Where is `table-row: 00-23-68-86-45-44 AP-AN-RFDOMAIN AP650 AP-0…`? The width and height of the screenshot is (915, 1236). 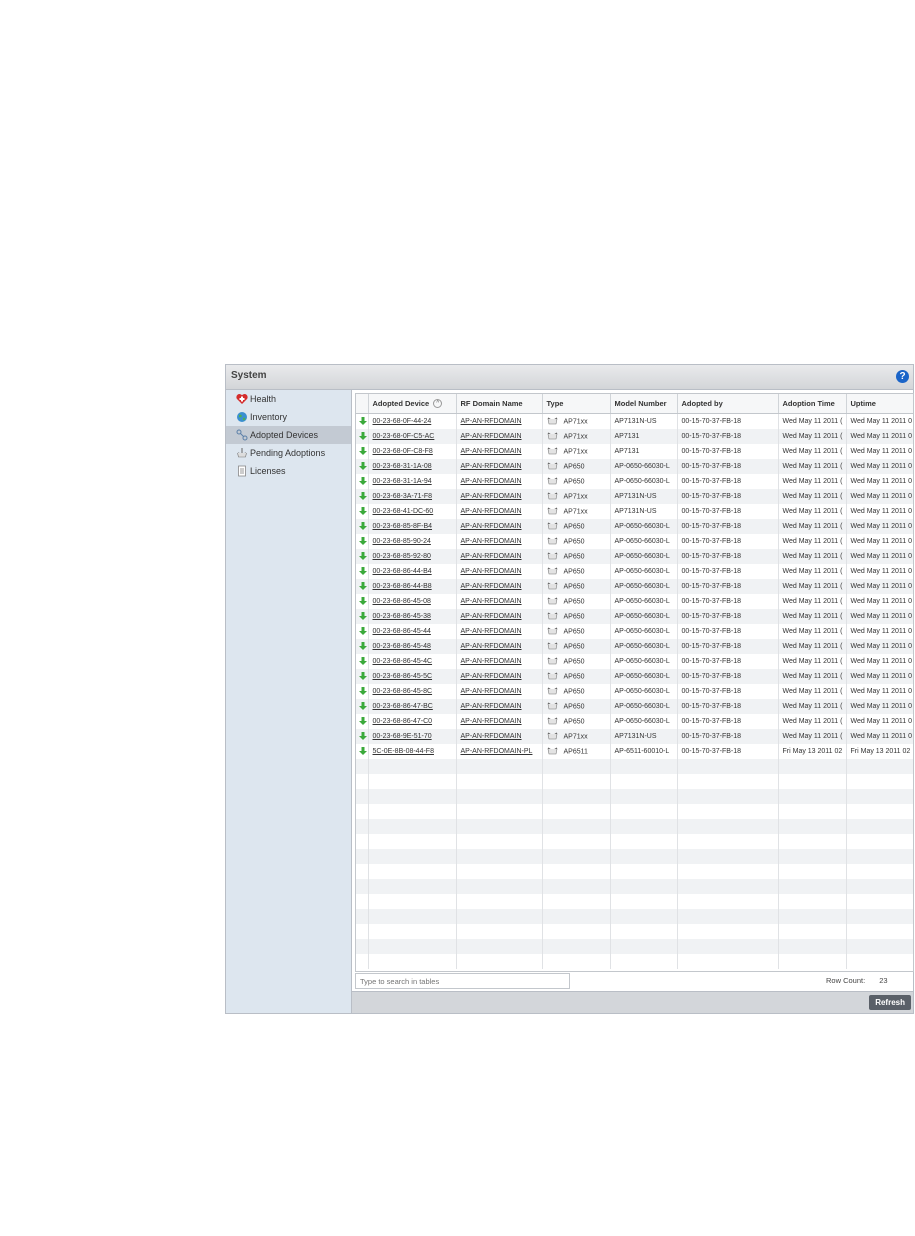
table-row: 00-23-68-86-45-44 AP-AN-RFDOMAIN AP650 AP-0… is located at coordinates (634, 631).